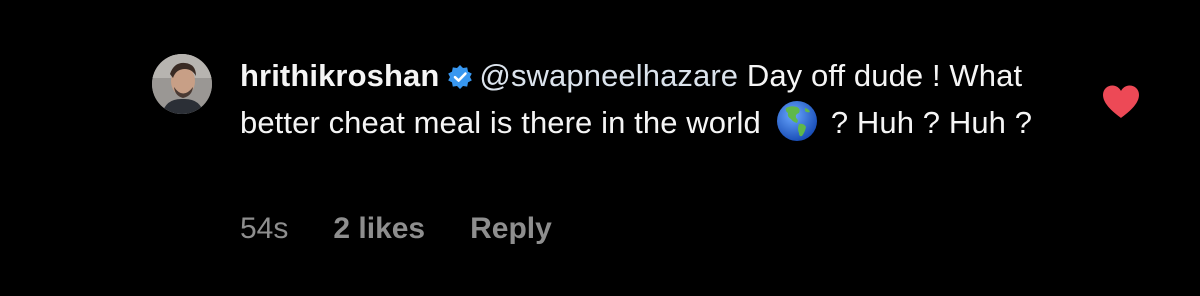  What do you see at coordinates (511, 229) in the screenshot?
I see `reply-button: Reply` at bounding box center [511, 229].